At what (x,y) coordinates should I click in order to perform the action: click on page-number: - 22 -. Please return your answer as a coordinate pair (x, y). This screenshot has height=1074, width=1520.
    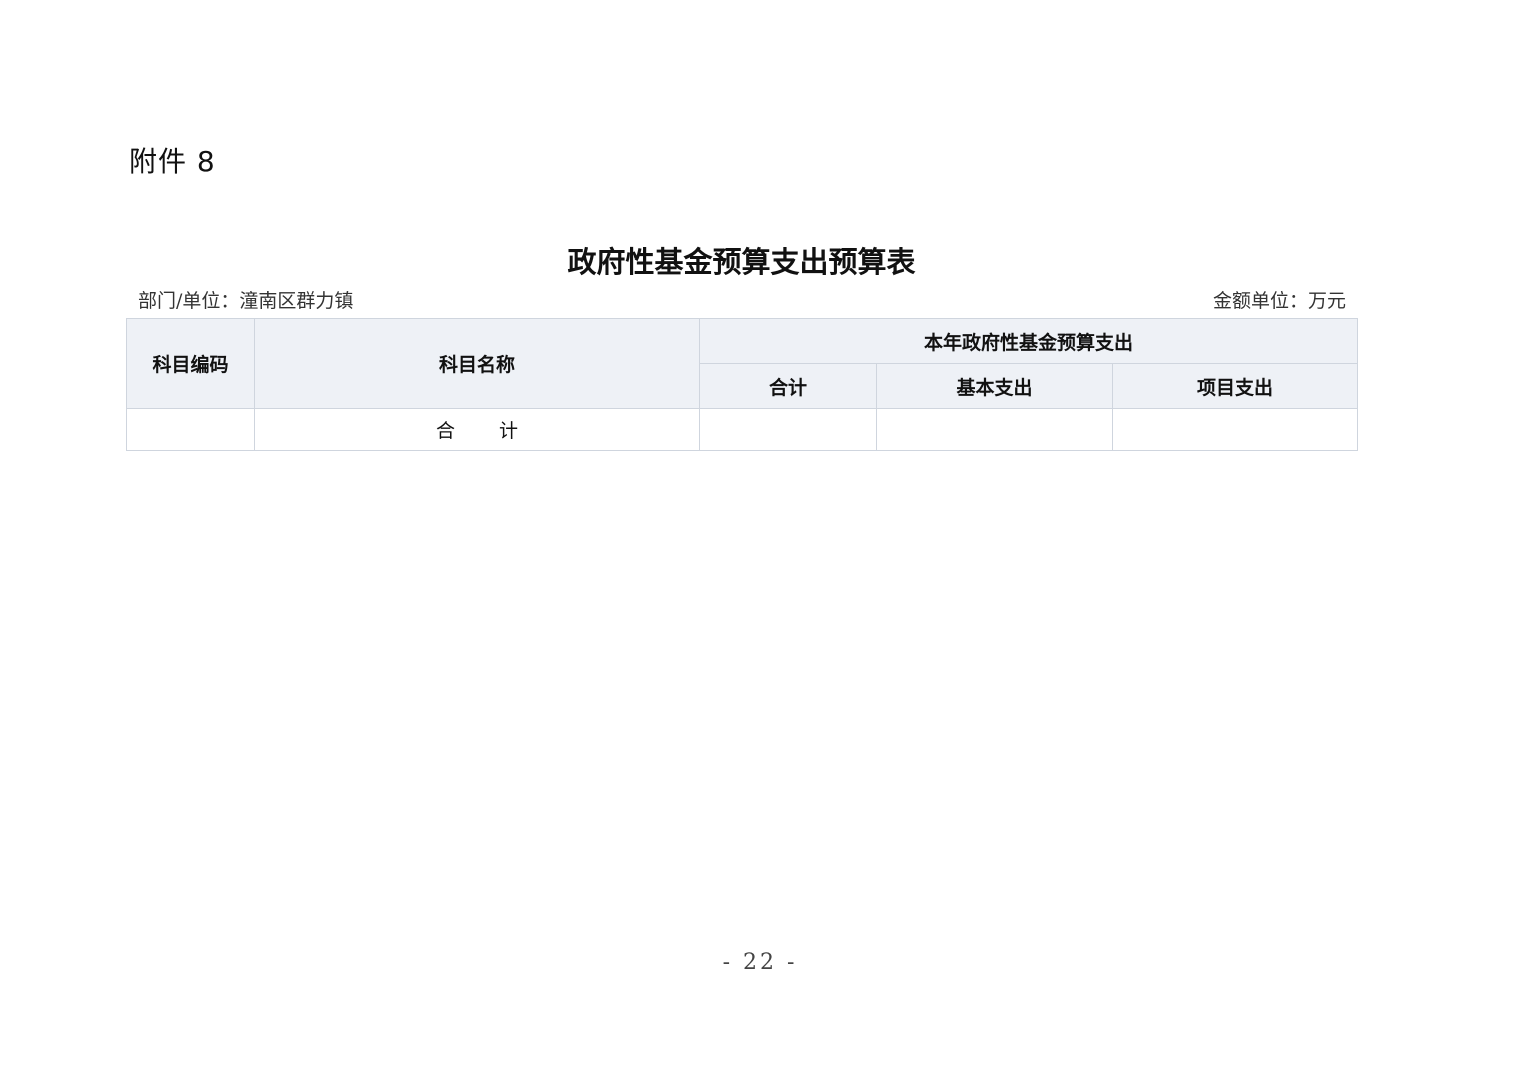
    Looking at the image, I should click on (760, 962).